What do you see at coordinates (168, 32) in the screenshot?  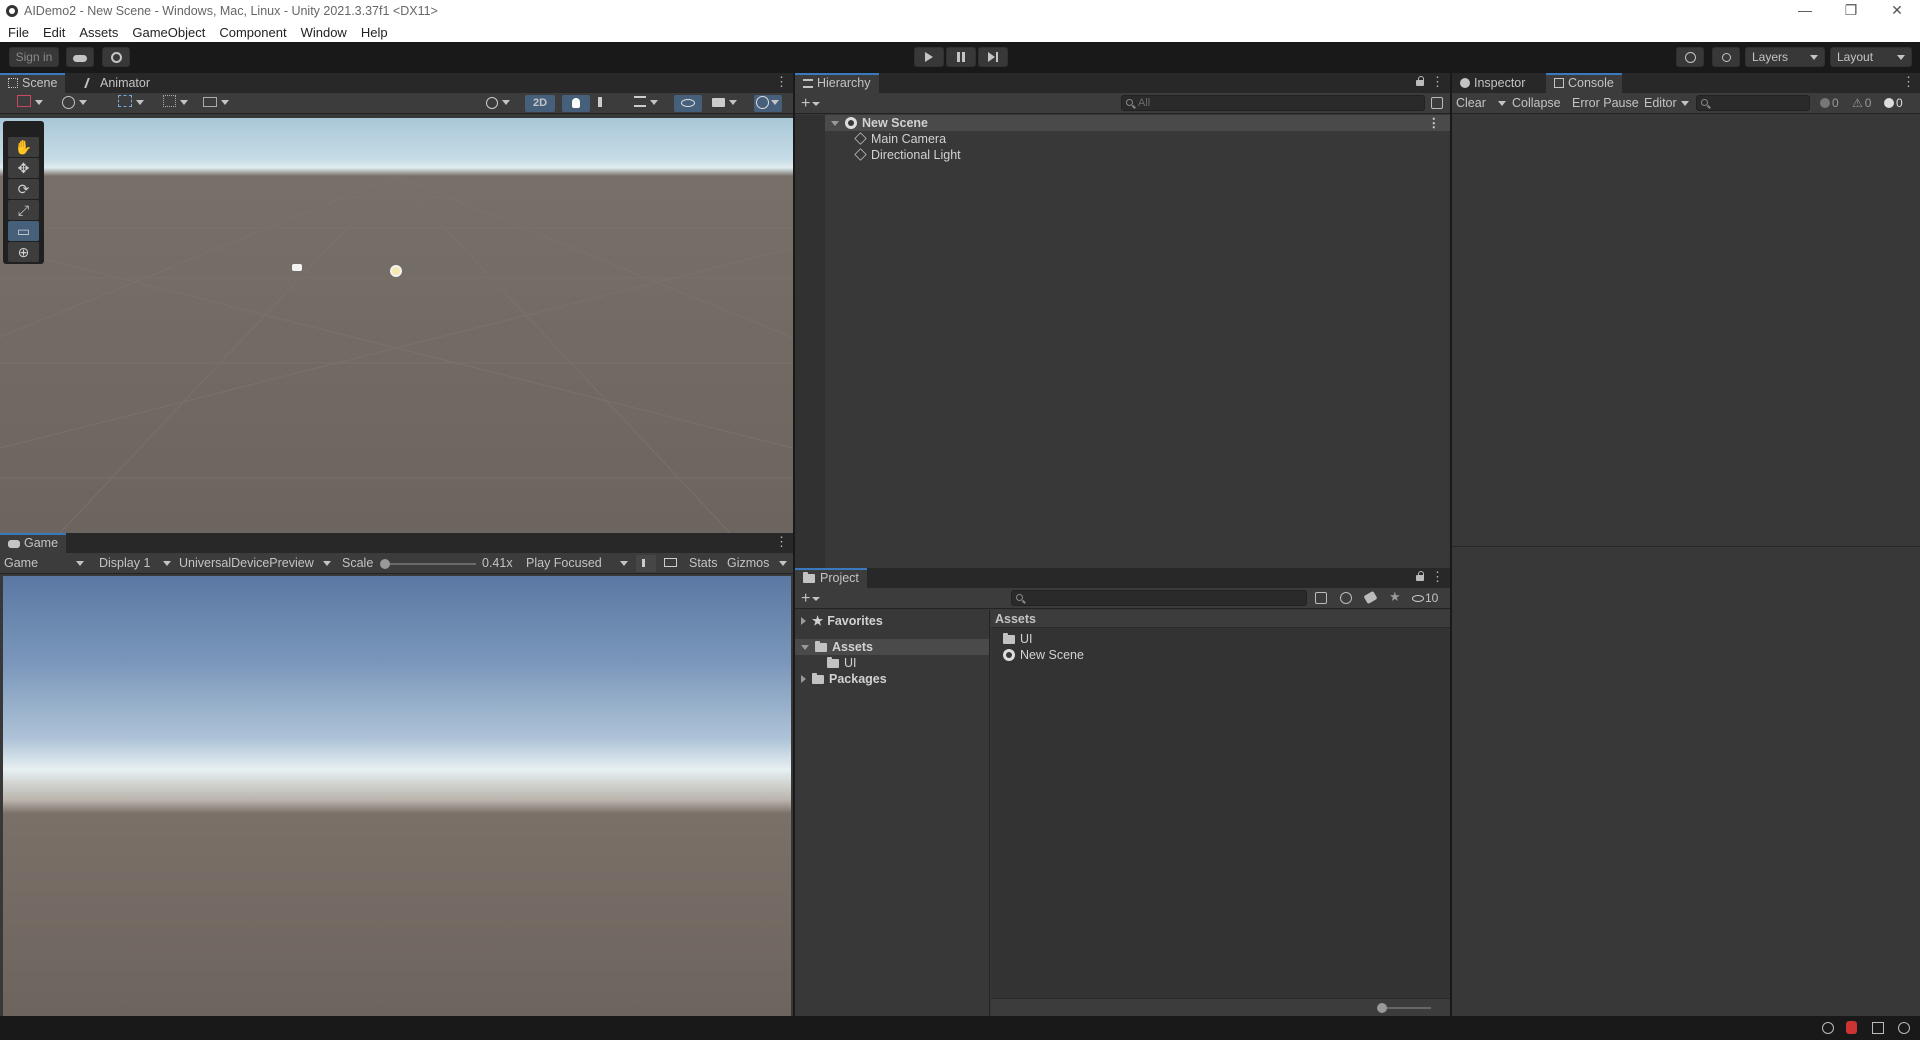 I see `menu-gameobject: GameObject` at bounding box center [168, 32].